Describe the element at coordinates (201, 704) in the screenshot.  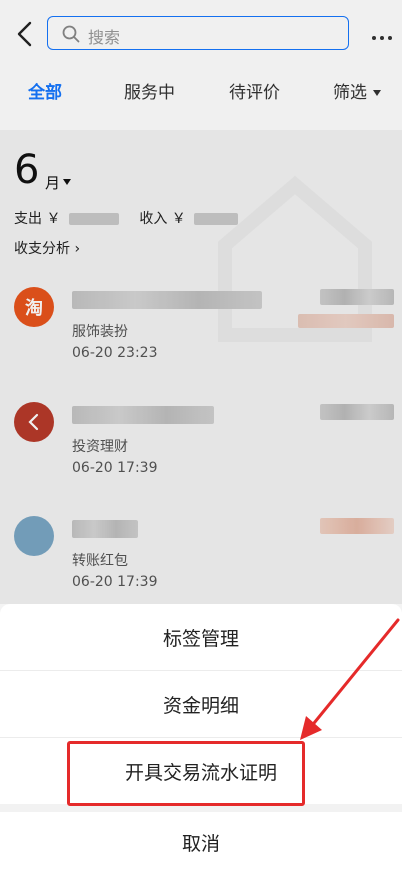
I see `fund-details-button: 资金明细` at that location.